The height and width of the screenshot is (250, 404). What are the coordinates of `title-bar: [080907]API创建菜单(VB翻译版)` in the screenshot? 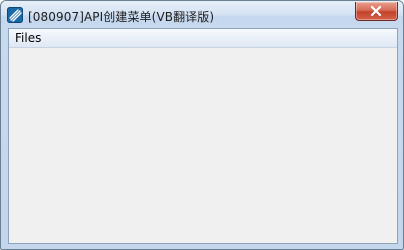 It's located at (202, 15).